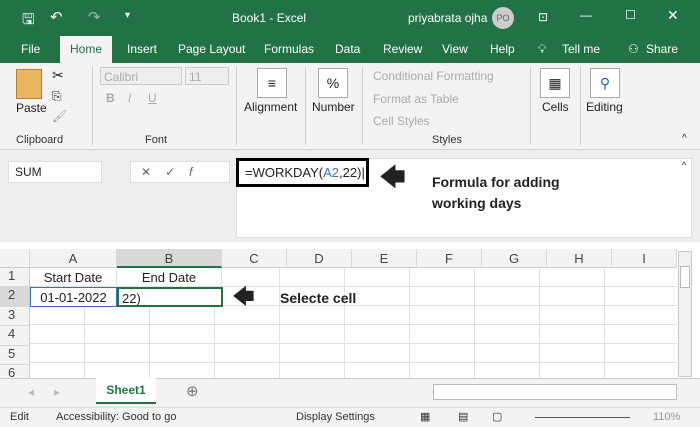  I want to click on select-all, so click(15, 258).